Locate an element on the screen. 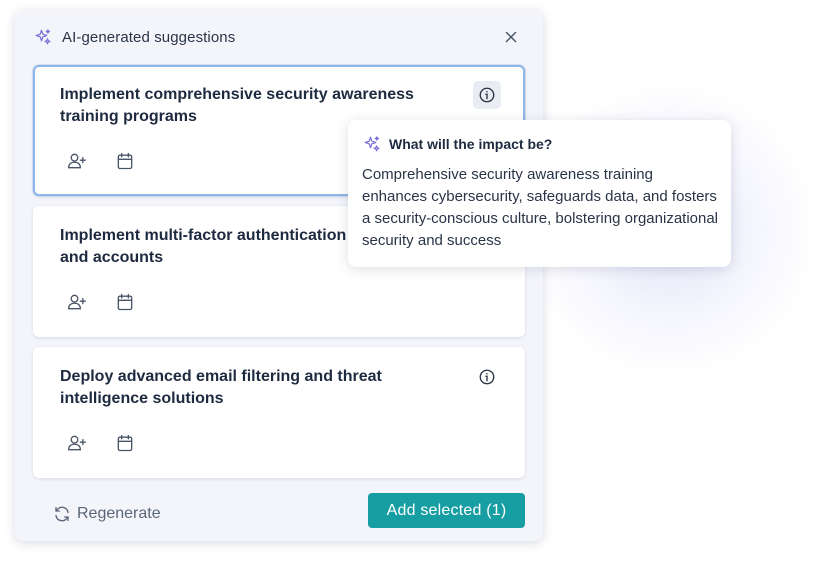 The height and width of the screenshot is (563, 833). tooltip-title: What will the impact be? is located at coordinates (471, 144).